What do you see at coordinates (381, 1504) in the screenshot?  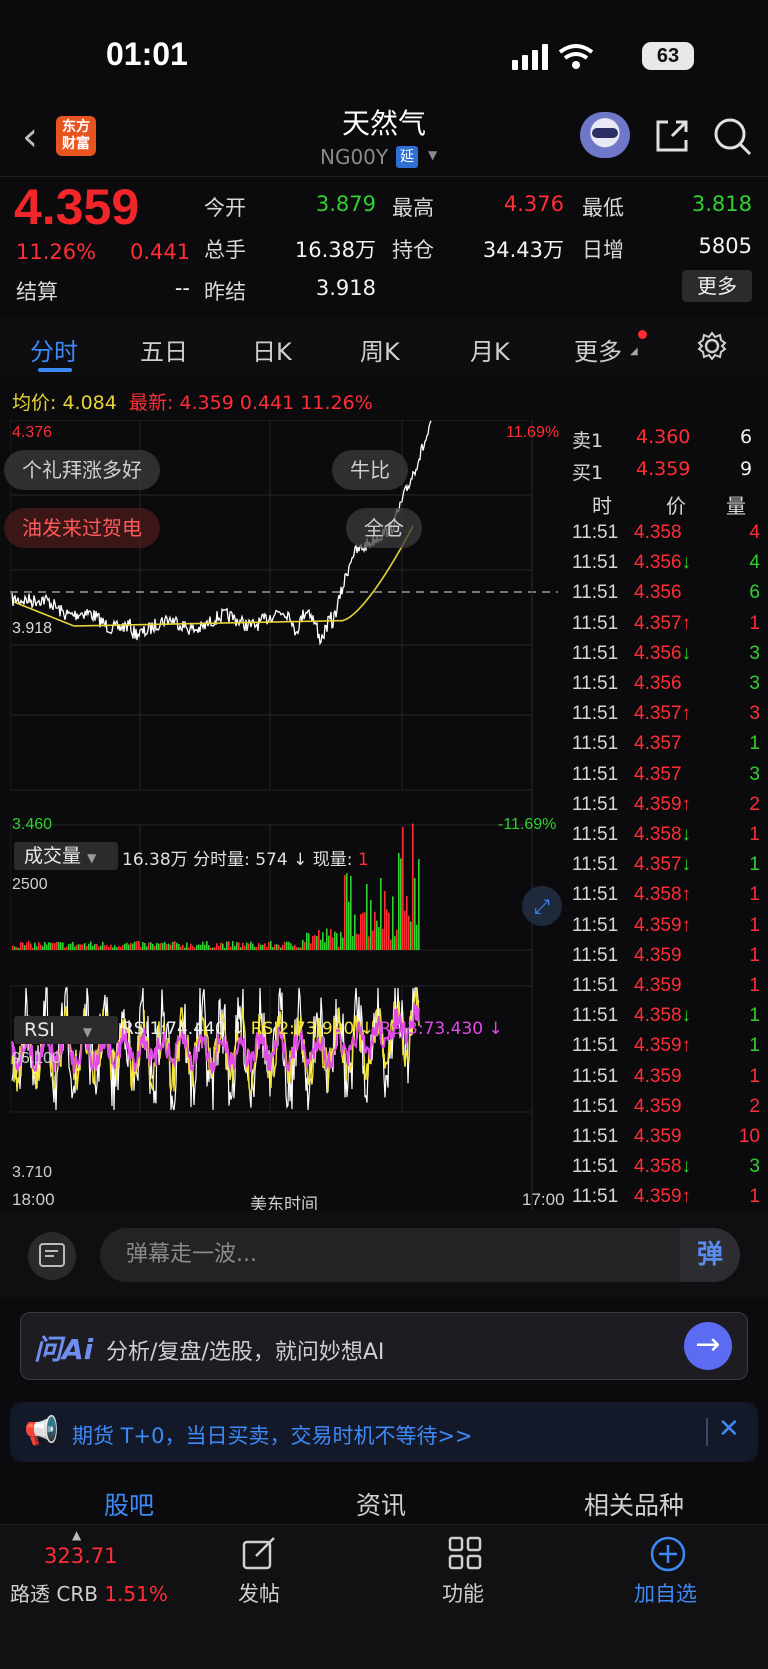 I see `tab-news: 资讯` at bounding box center [381, 1504].